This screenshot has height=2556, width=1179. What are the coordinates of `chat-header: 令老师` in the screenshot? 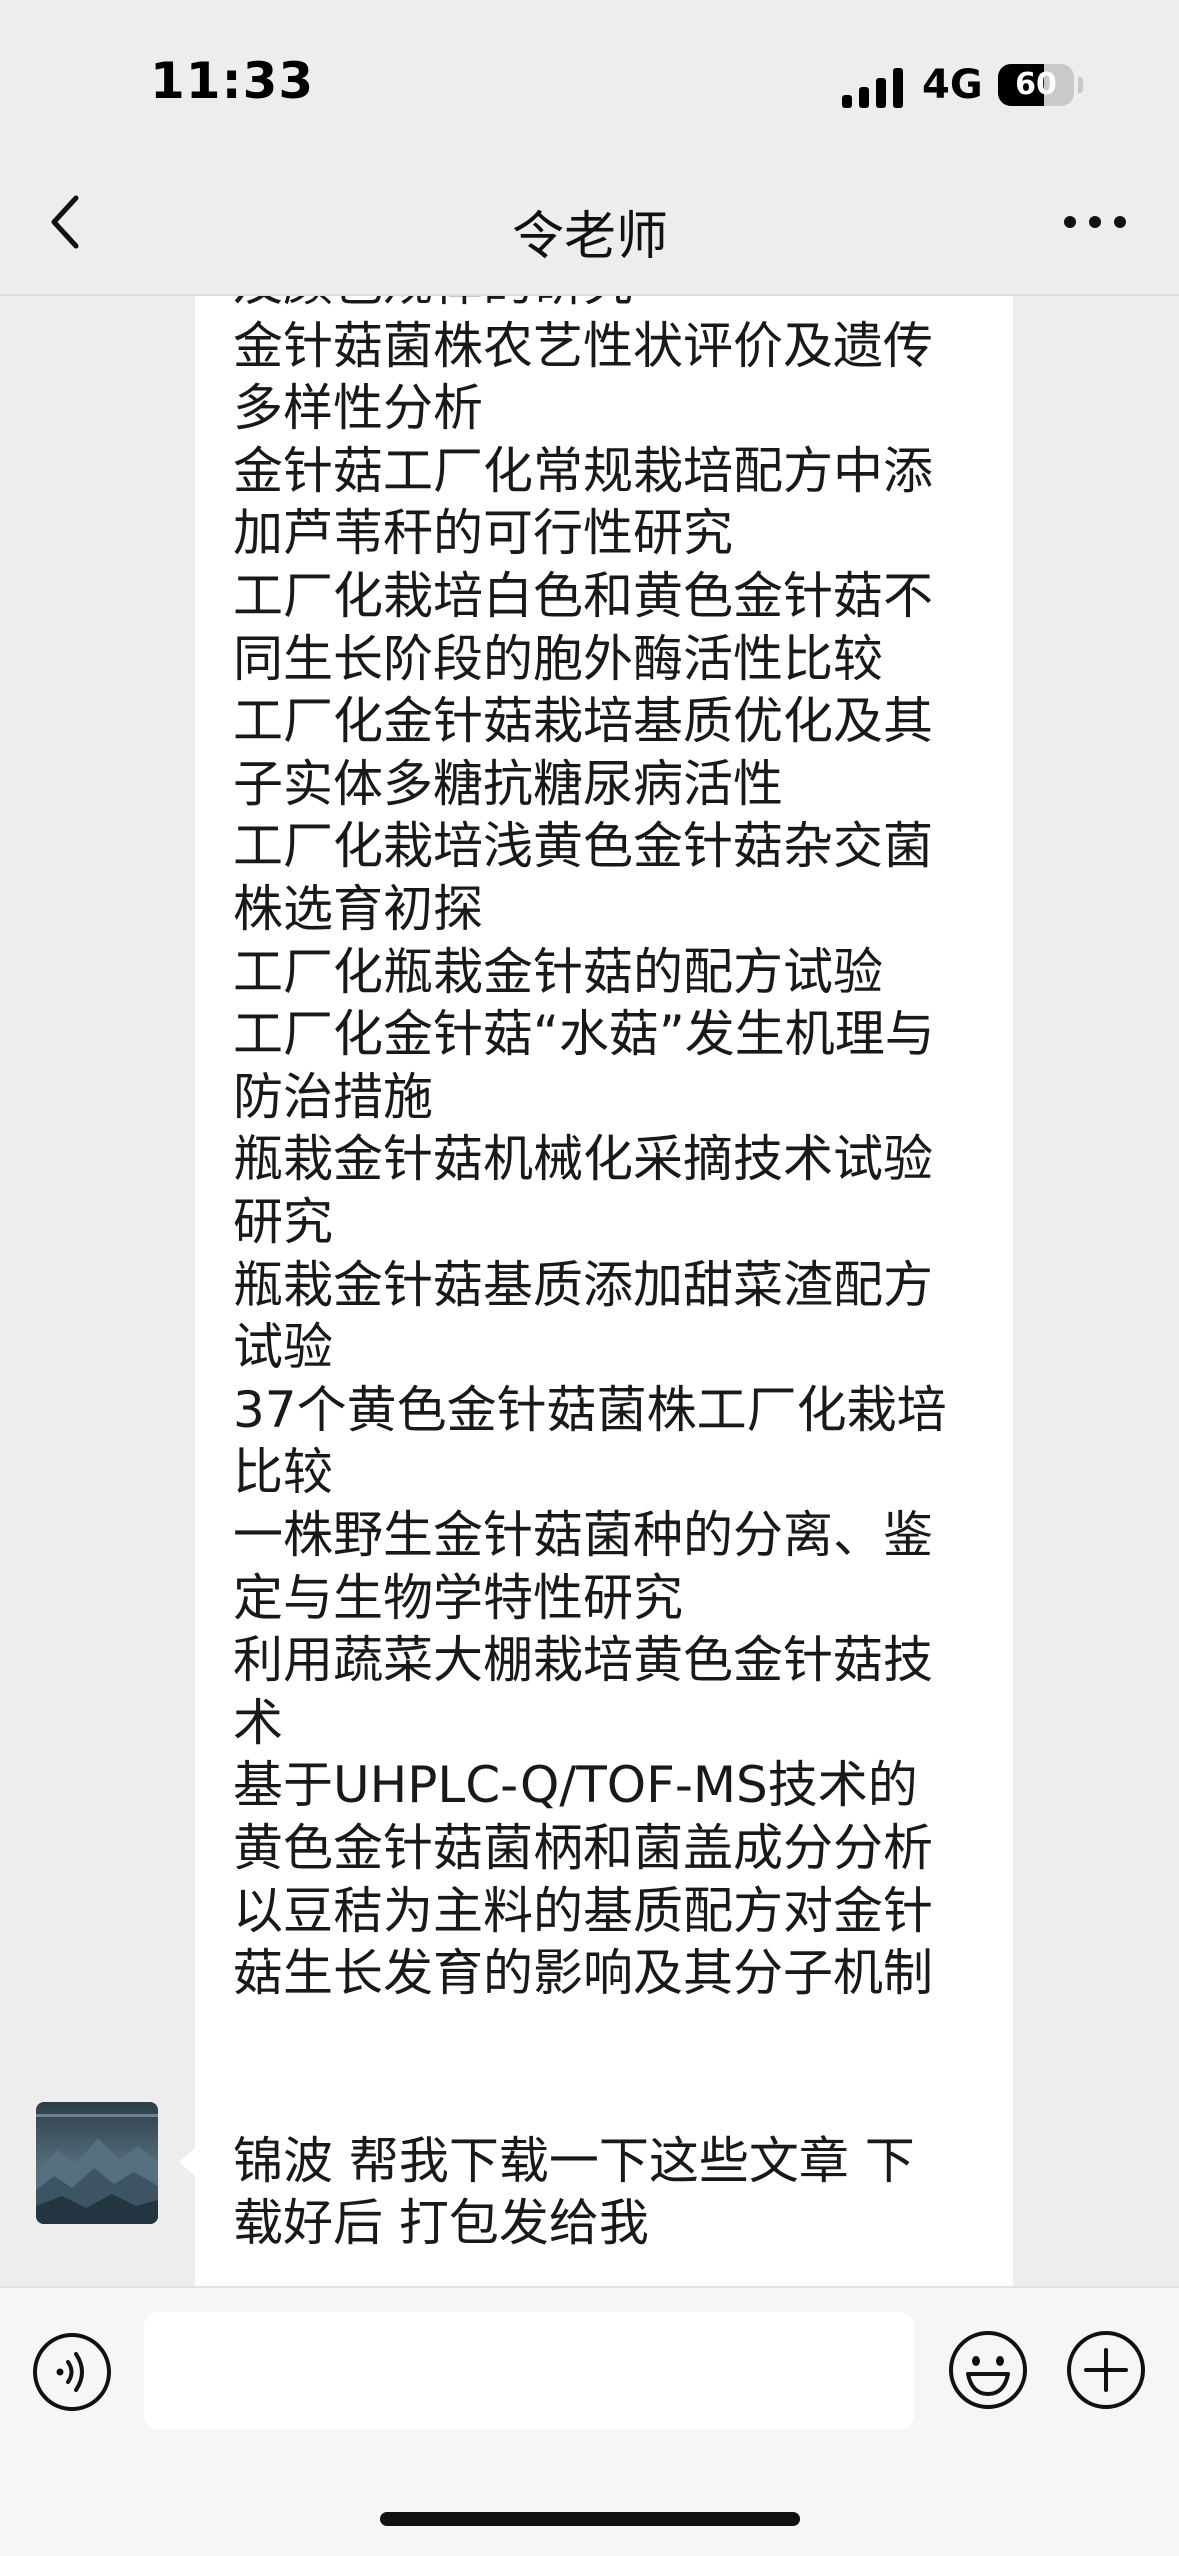 It's located at (589, 223).